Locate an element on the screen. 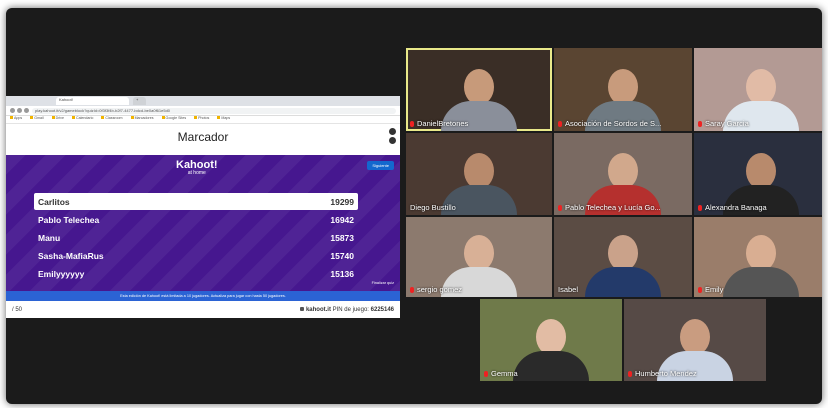 The height and width of the screenshot is (408, 828). bookmark-item: Drive is located at coordinates (58, 119).